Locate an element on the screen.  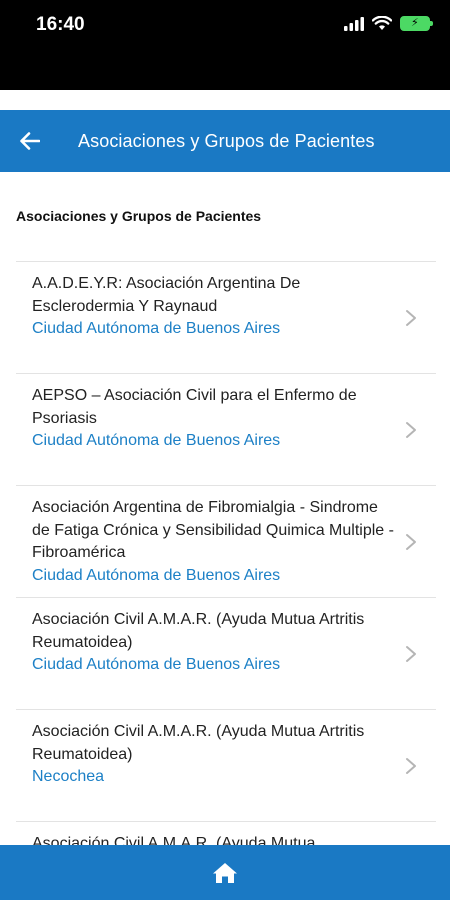
home-icon is located at coordinates (225, 872).